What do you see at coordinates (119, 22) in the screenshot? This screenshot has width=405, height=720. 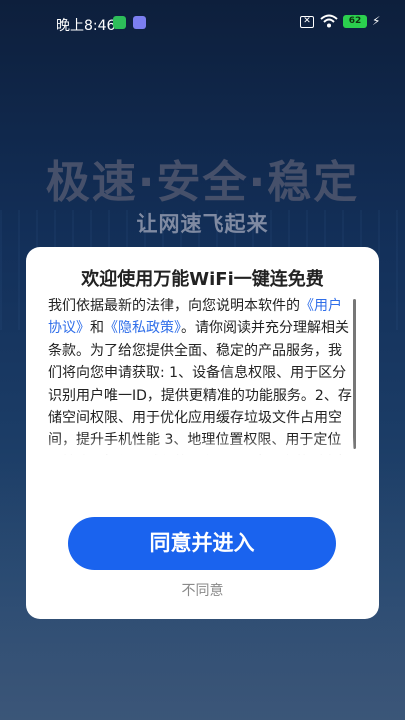 I see `app-icon-green` at bounding box center [119, 22].